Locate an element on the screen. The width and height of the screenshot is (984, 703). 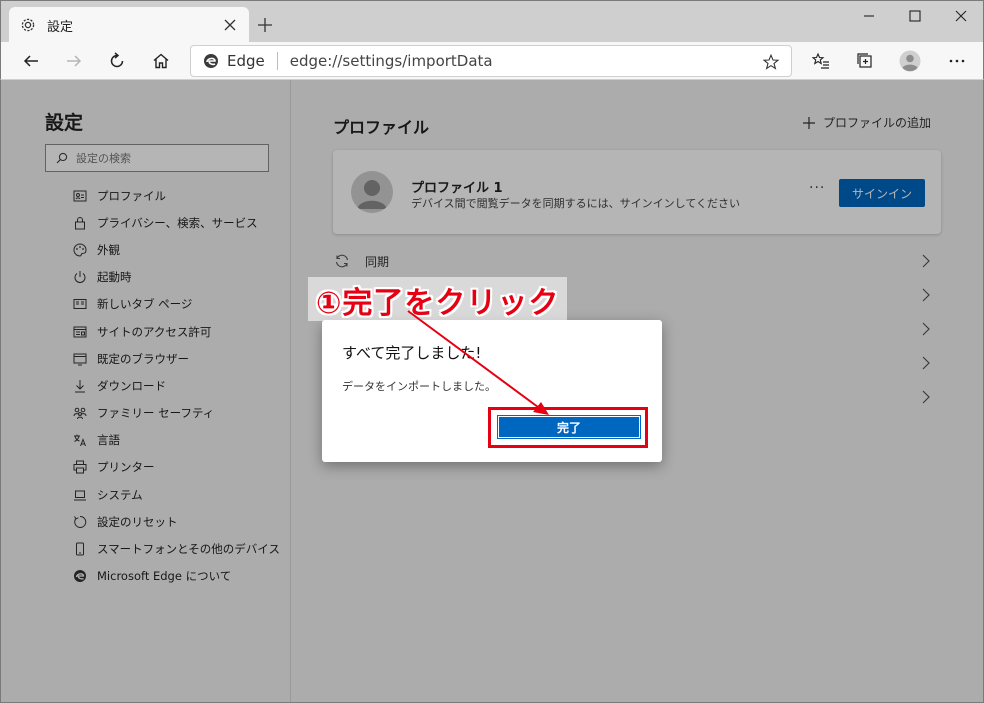
collections-button is located at coordinates (865, 61).